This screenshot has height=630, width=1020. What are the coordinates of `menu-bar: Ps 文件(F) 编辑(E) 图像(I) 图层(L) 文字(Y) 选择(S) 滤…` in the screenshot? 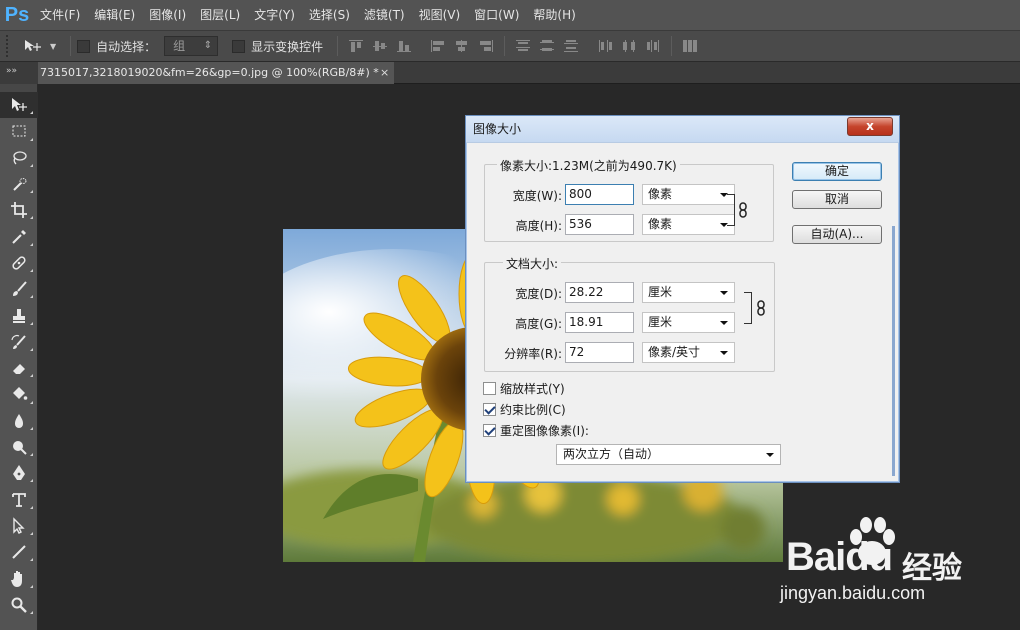 It's located at (510, 15).